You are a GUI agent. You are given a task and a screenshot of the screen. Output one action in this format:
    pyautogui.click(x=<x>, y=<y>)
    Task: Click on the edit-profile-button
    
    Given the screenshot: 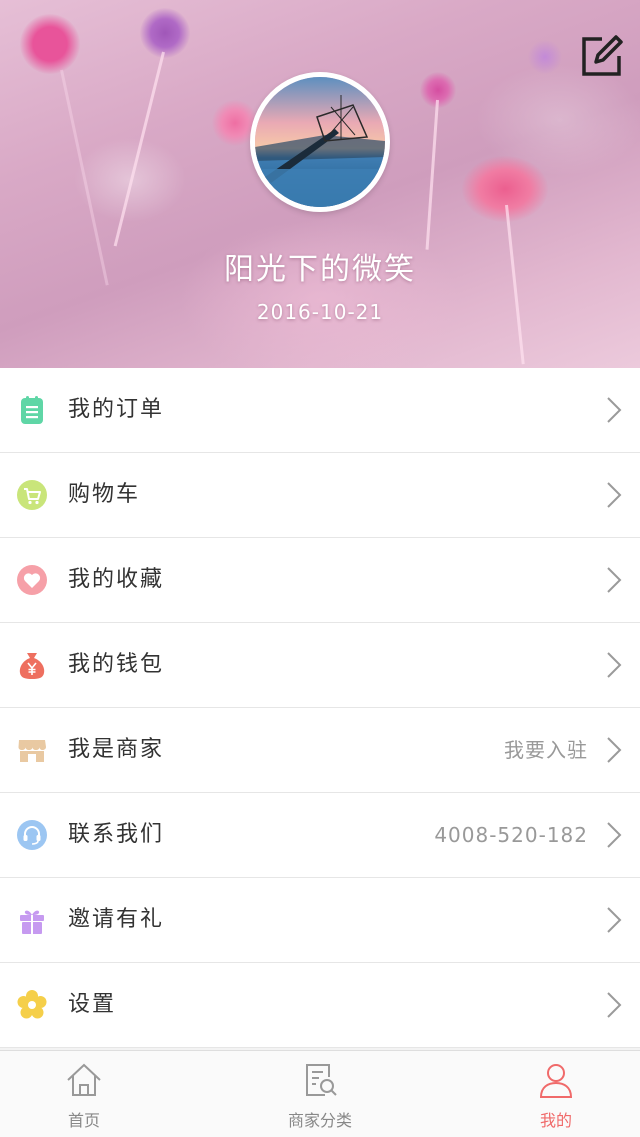 What is the action you would take?
    pyautogui.click(x=601, y=57)
    